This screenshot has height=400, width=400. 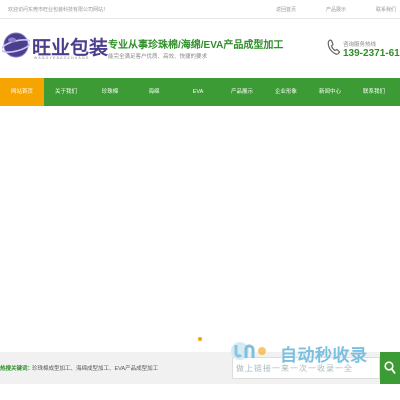 What do you see at coordinates (62, 58) in the screenshot?
I see `logo-subtext: WANGYEBAOZHUANG` at bounding box center [62, 58].